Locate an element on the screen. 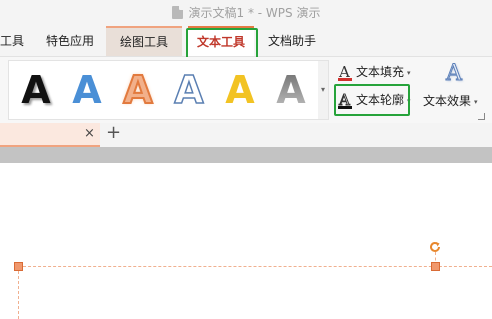  text-fill-label: 文本填充 is located at coordinates (380, 72).